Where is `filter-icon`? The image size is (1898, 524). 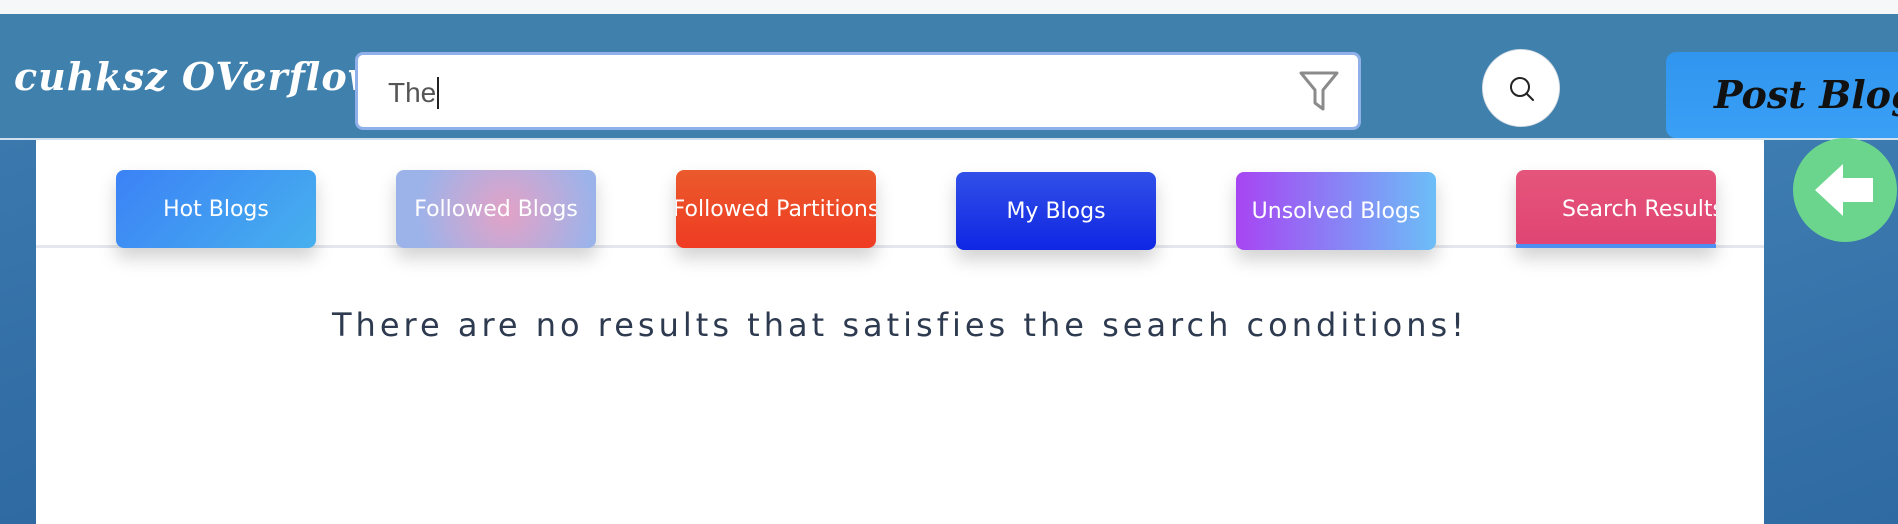 filter-icon is located at coordinates (1319, 91).